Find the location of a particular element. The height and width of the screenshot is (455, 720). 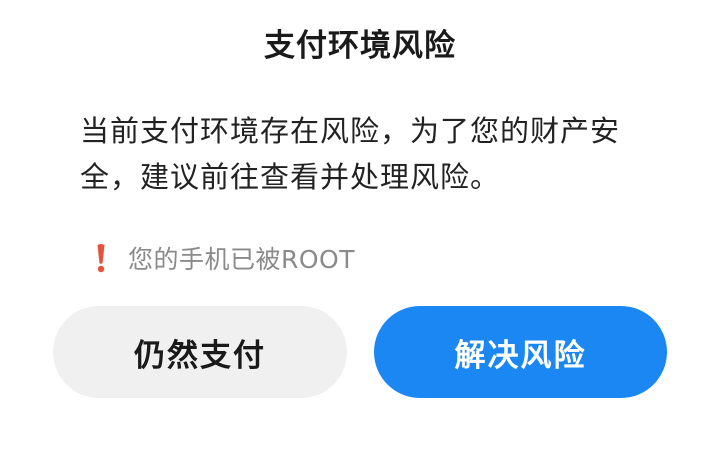

dialog-title: 支付环境风险 is located at coordinates (360, 46).